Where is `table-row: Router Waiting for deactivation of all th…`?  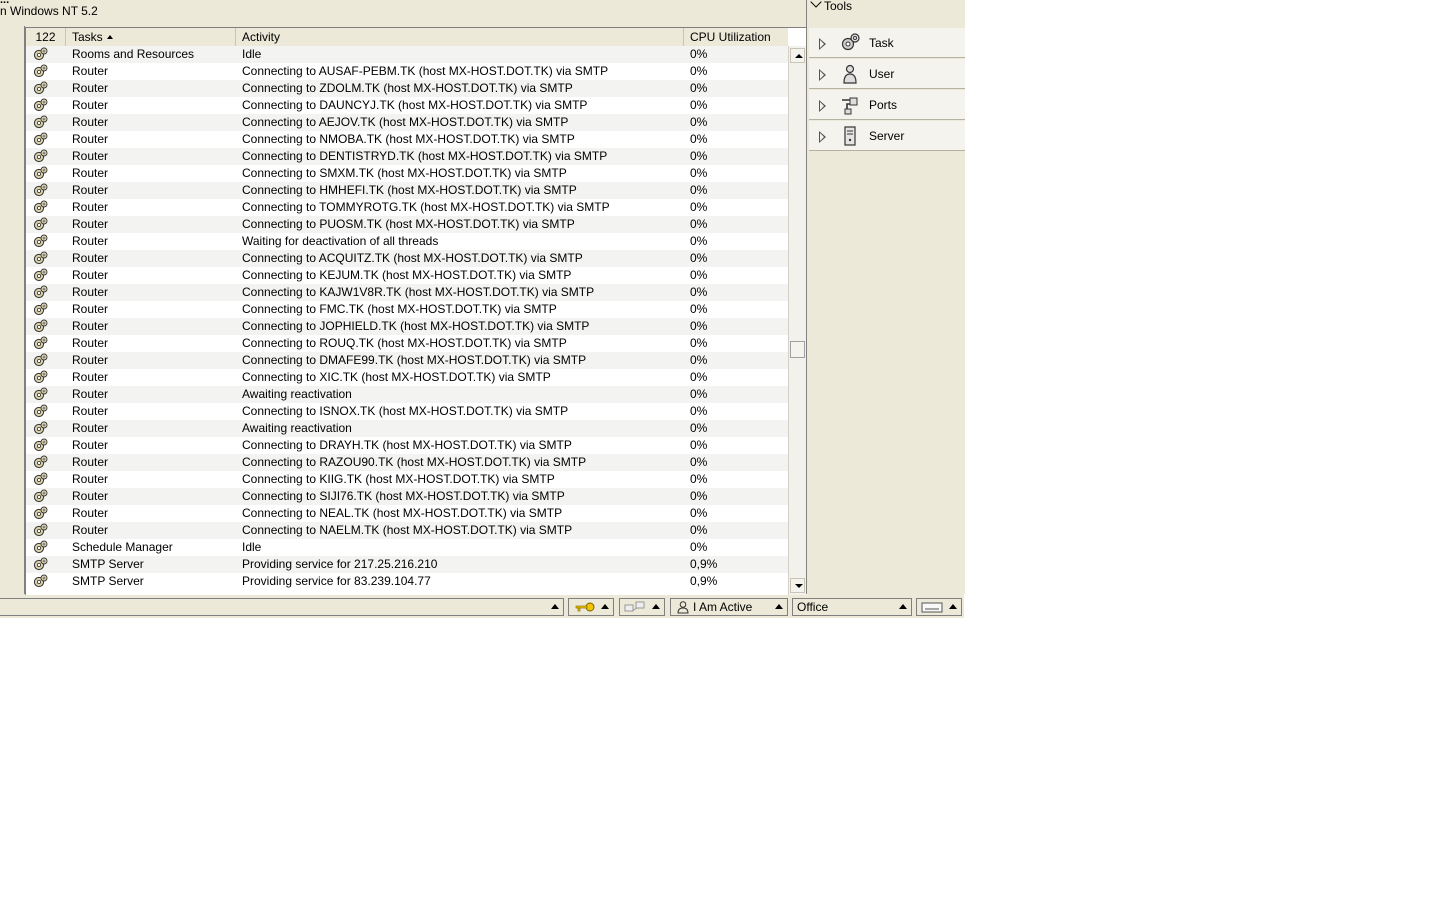 table-row: Router Waiting for deactivation of all th… is located at coordinates (407, 241).